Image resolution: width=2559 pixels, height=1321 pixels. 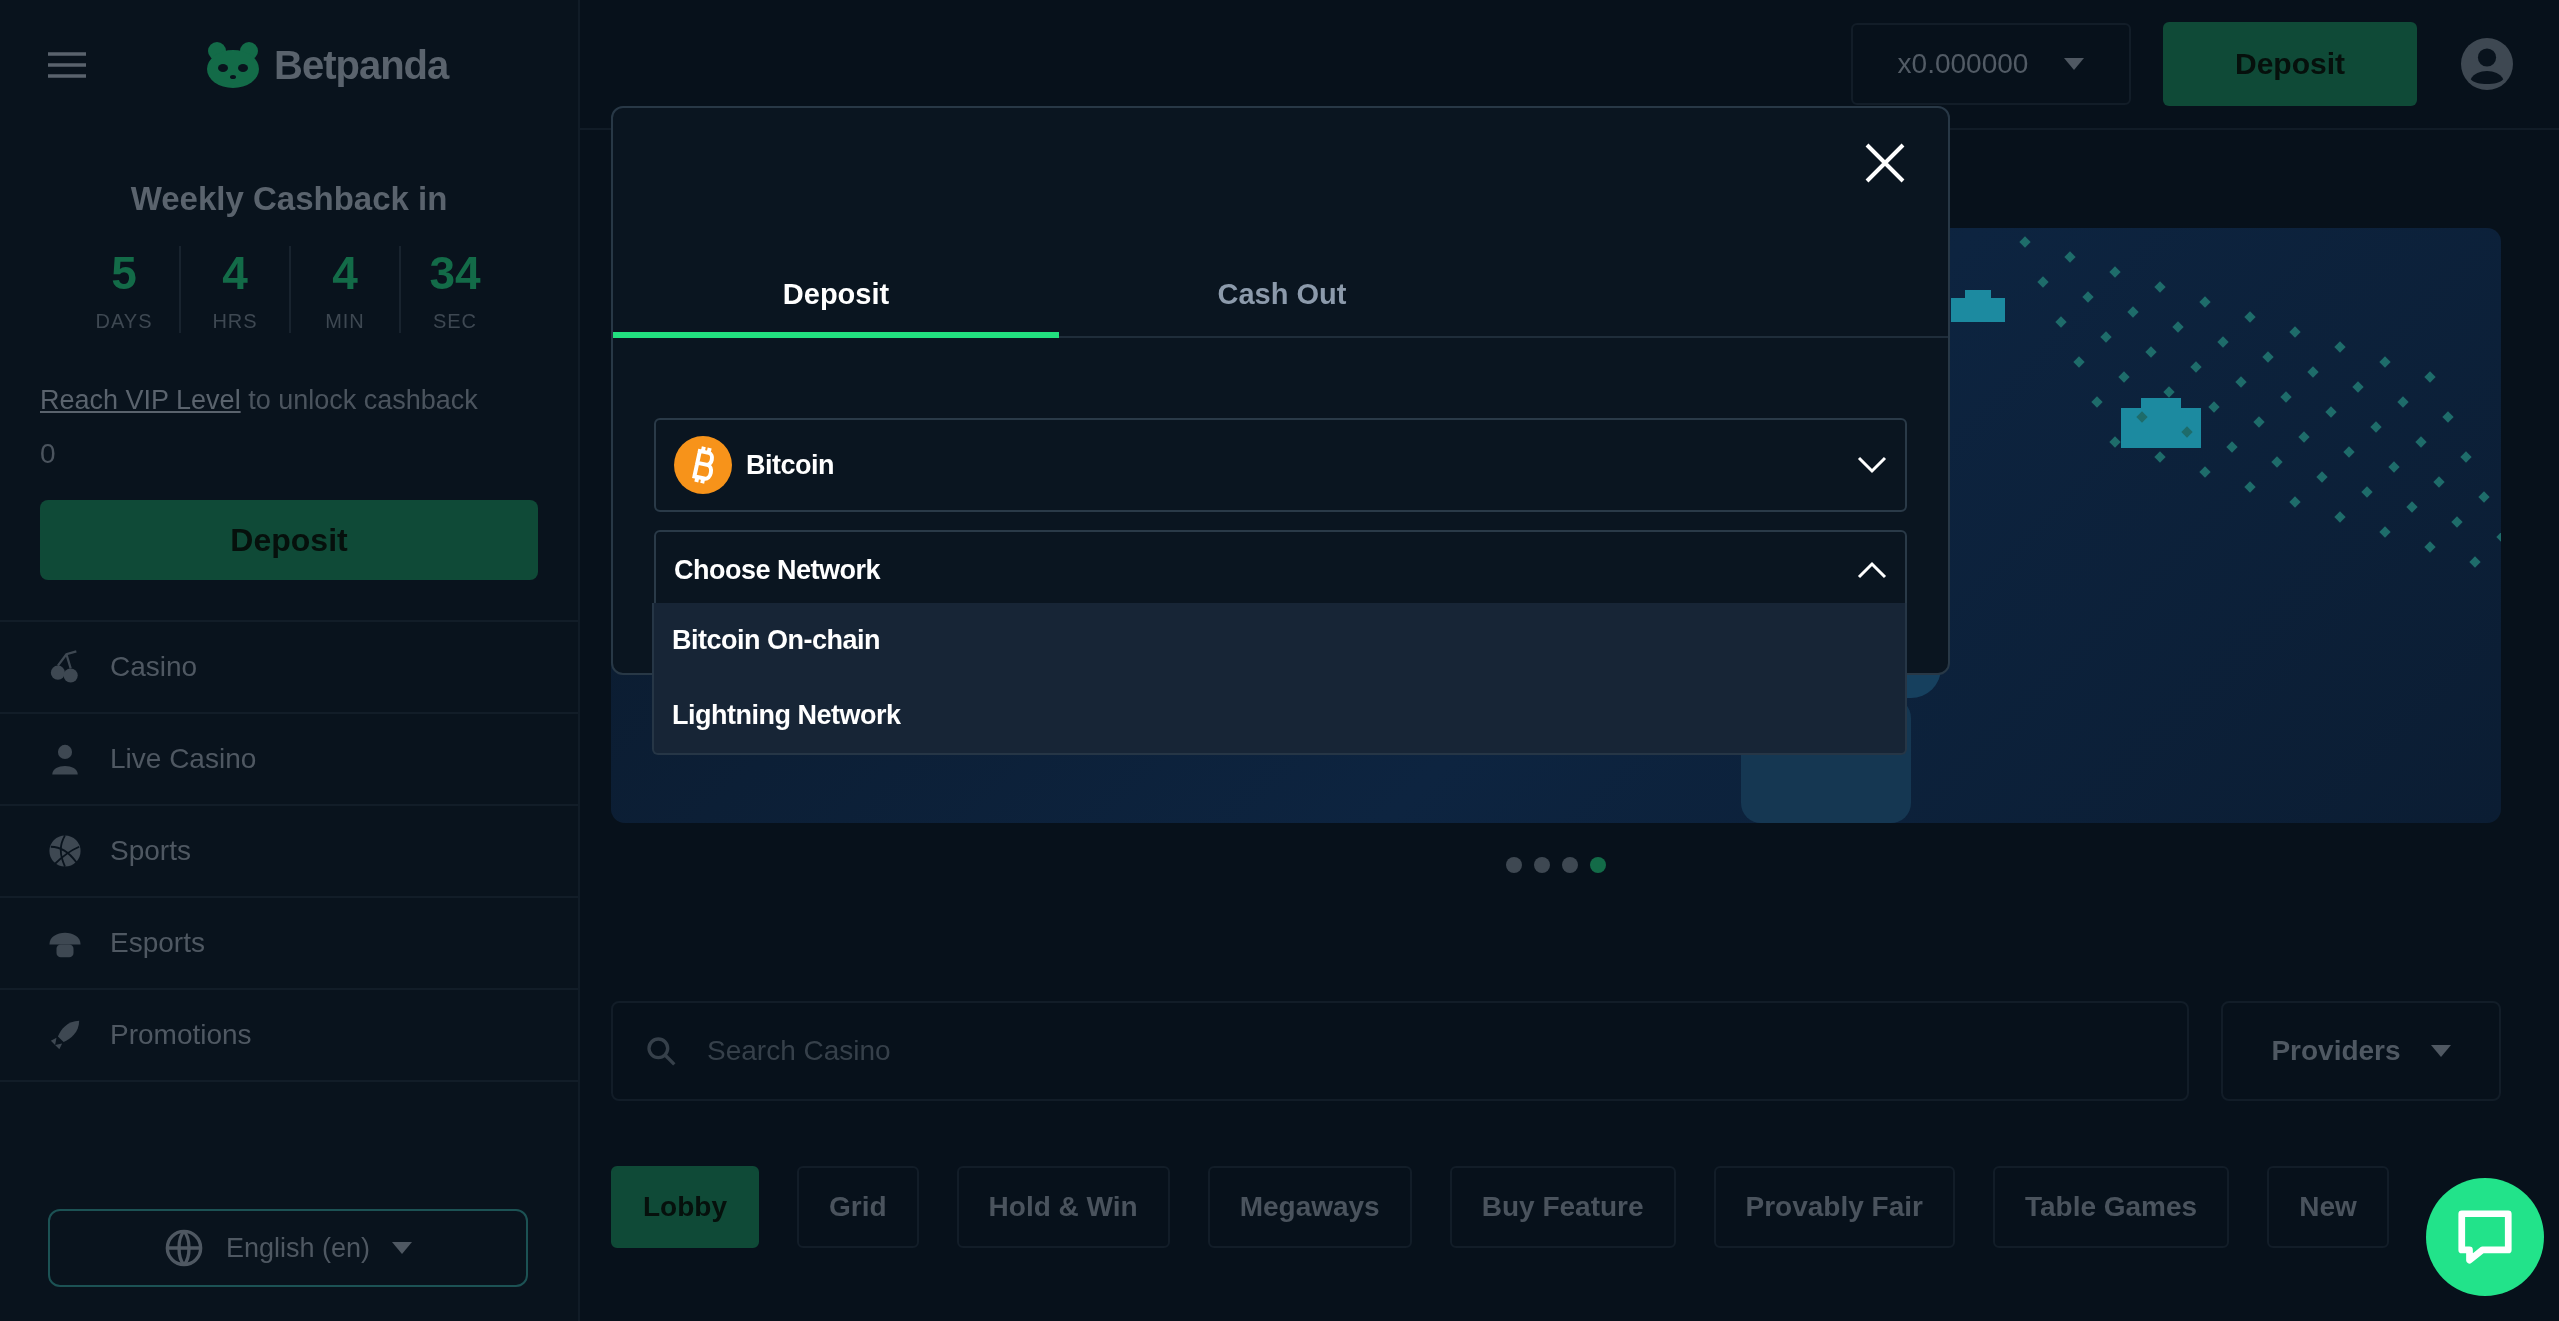 I want to click on category-tab: Hold & Win, so click(x=1063, y=1207).